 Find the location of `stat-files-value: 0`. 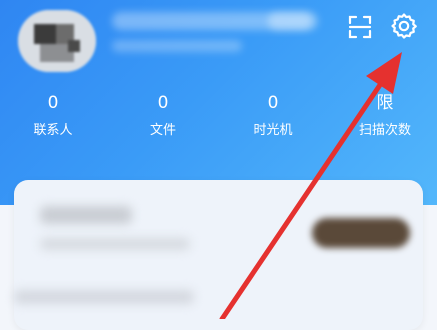

stat-files-value: 0 is located at coordinates (163, 103).